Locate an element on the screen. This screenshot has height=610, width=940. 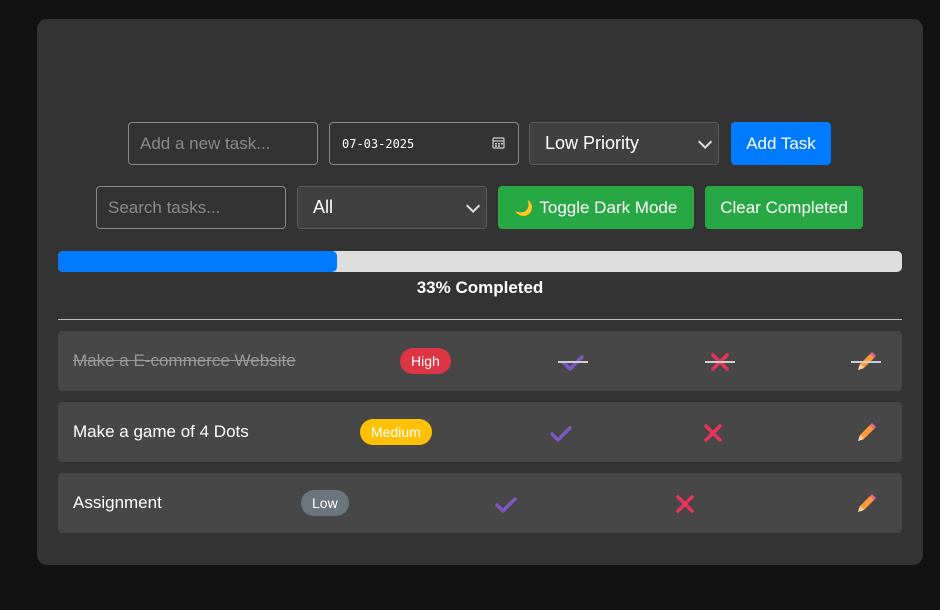
priority-select: Low Priority is located at coordinates (624, 143).